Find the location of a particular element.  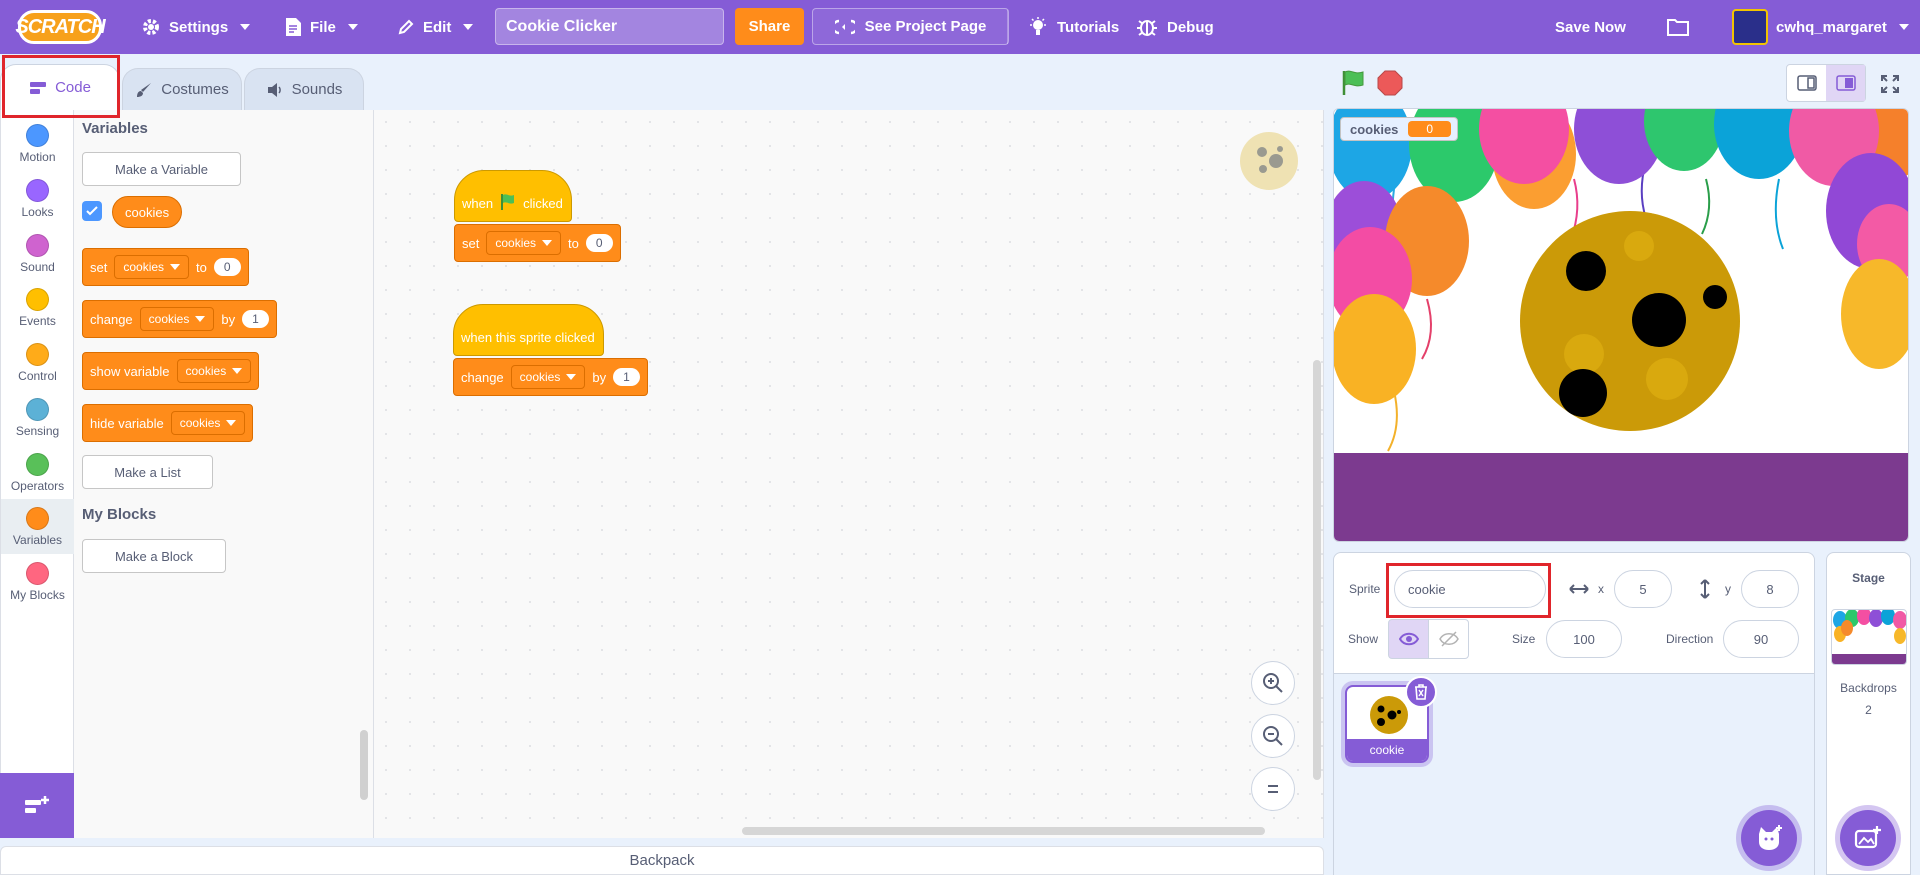

hide-sprite-button is located at coordinates (1448, 639).